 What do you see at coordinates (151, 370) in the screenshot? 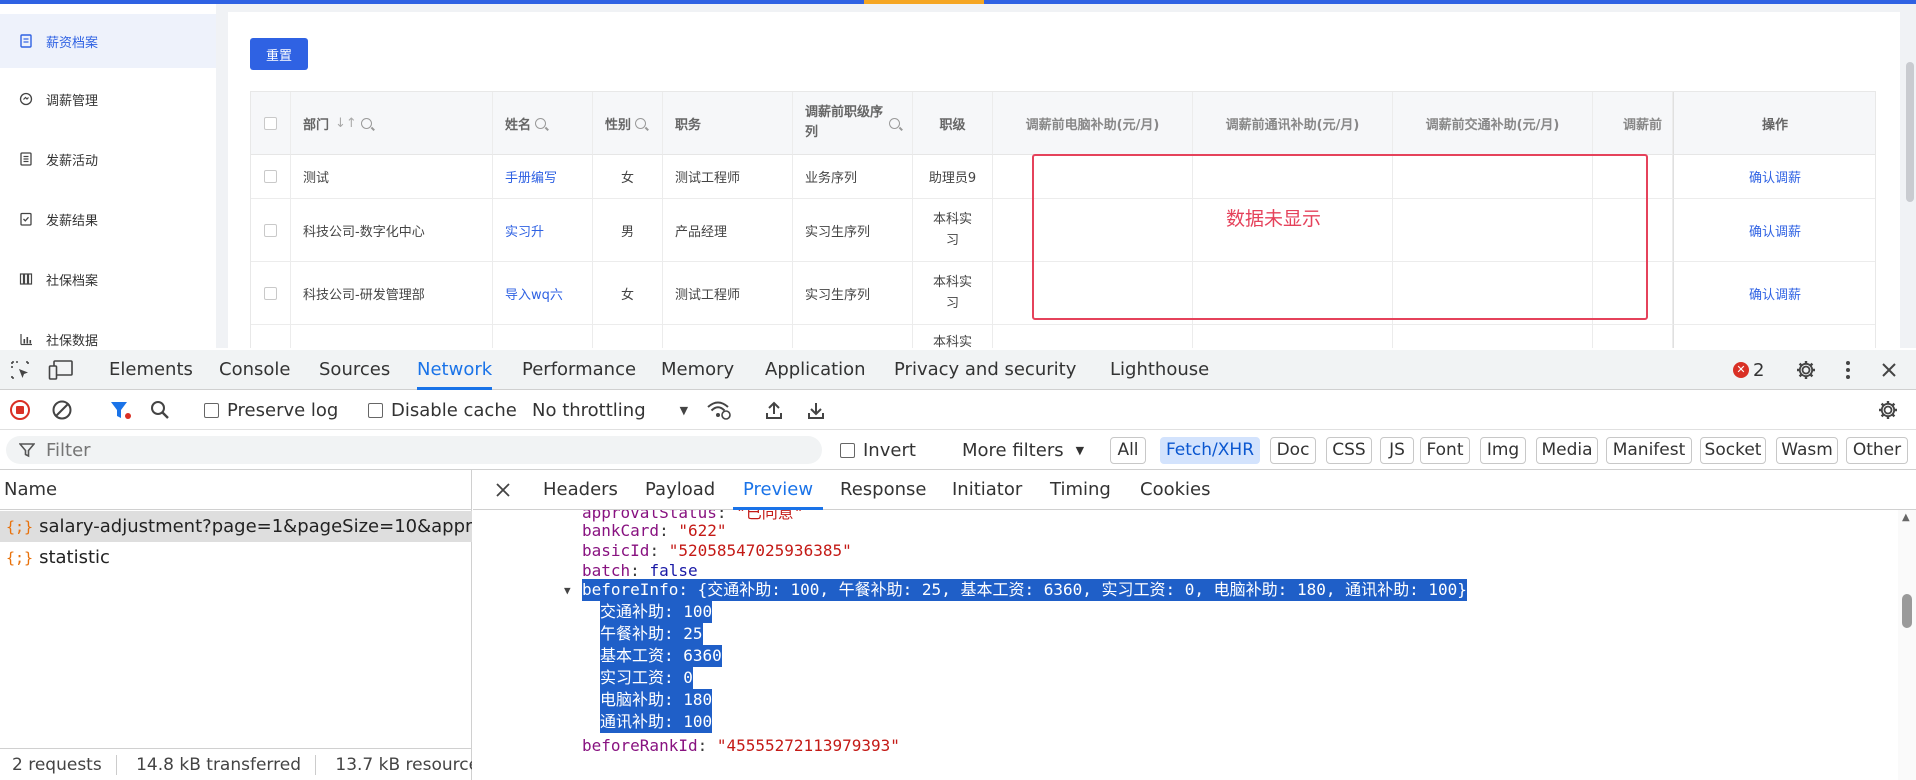
I see `tab-elements: Elements` at bounding box center [151, 370].